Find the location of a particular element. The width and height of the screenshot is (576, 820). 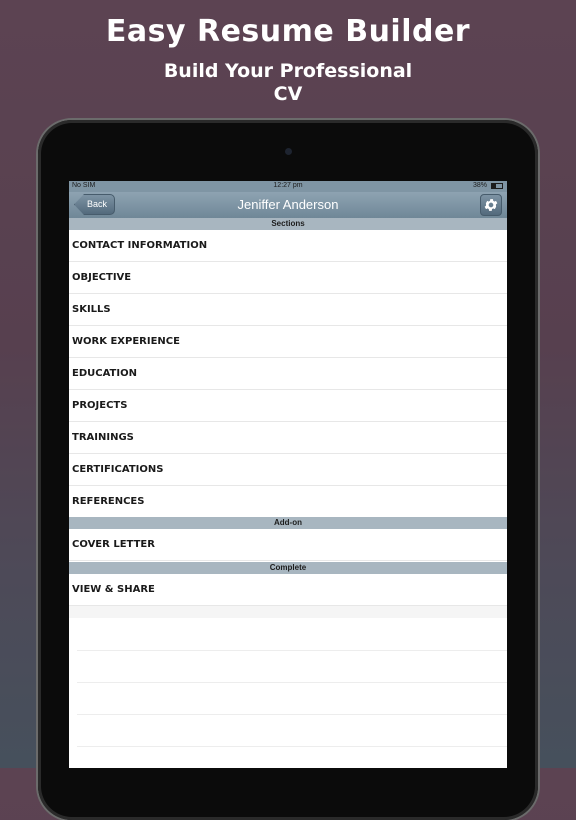

gear-icon is located at coordinates (491, 205).